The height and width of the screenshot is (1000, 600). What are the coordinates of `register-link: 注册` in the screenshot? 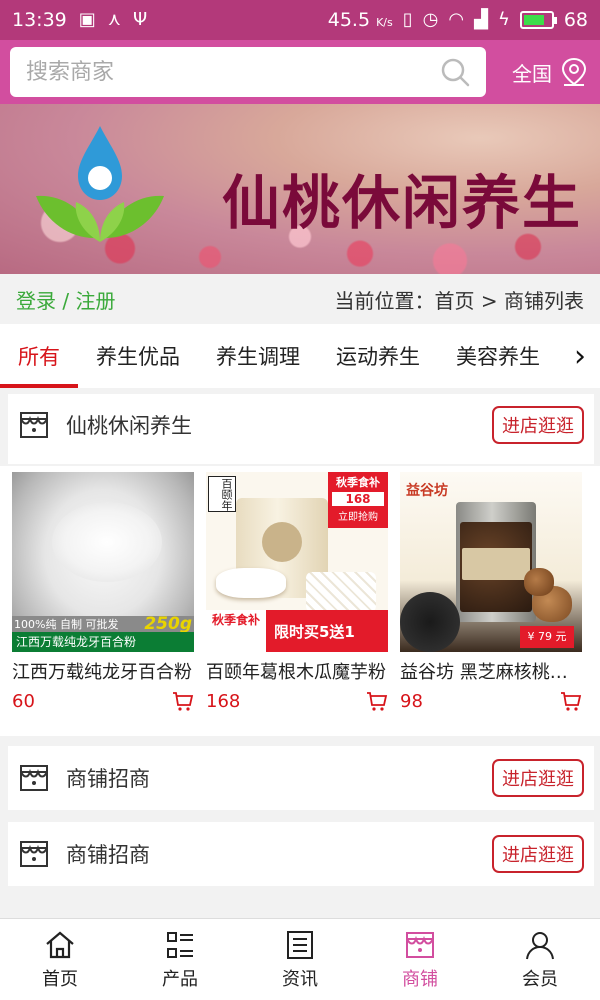 It's located at (95, 301).